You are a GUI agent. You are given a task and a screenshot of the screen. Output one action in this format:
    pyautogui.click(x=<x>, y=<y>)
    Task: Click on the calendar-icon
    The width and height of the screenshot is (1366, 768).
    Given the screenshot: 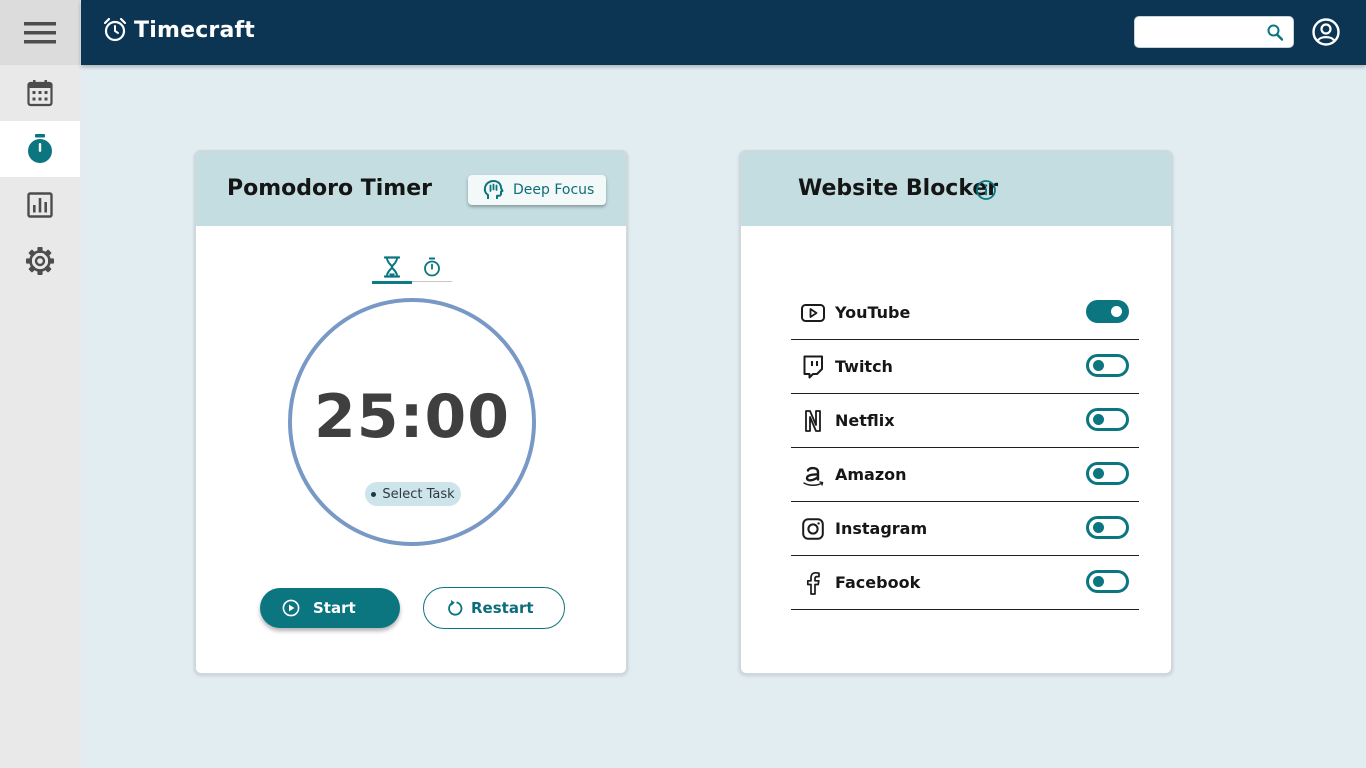 What is the action you would take?
    pyautogui.click(x=40, y=93)
    